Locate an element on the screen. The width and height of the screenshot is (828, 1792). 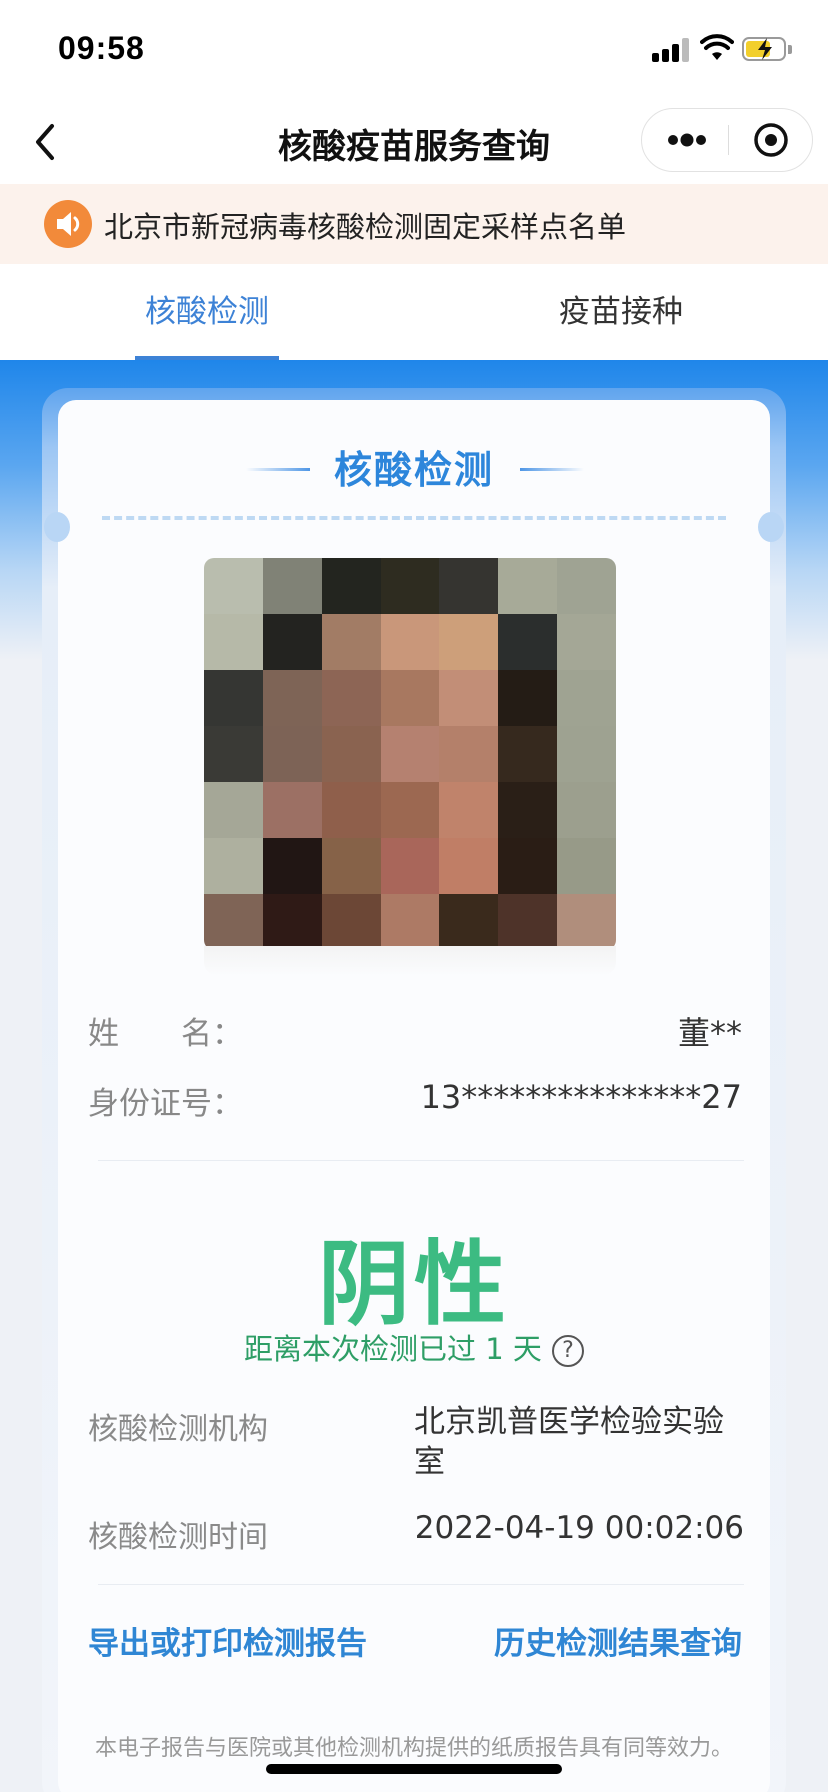
report-footnote: 本电子报告与医院或其他检测机构提供的纸质报告具有同等效力。 is located at coordinates (413, 1748).